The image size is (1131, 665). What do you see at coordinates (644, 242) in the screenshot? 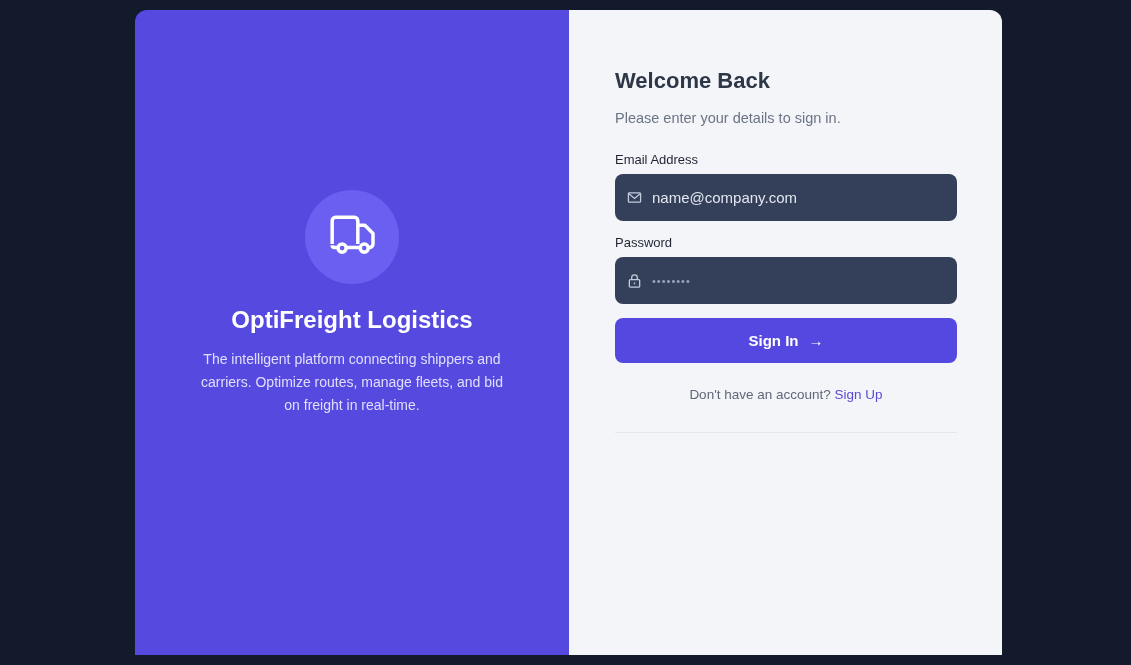
I see `field-label: Password` at bounding box center [644, 242].